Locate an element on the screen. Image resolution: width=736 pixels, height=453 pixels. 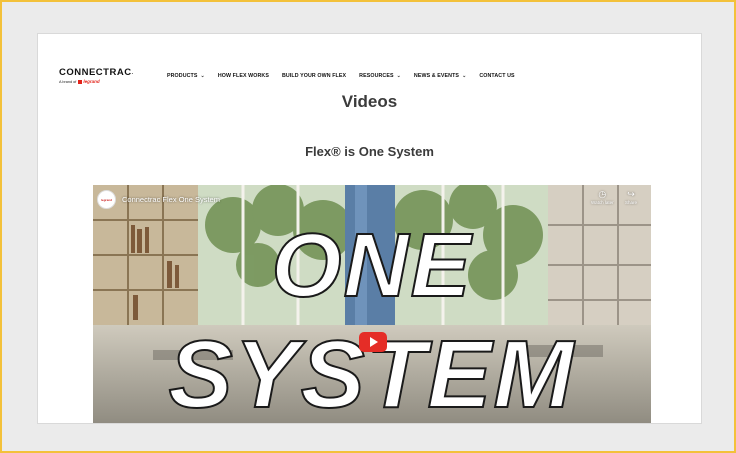
nav-contact-us-label: CONTACT US is located at coordinates (497, 76).